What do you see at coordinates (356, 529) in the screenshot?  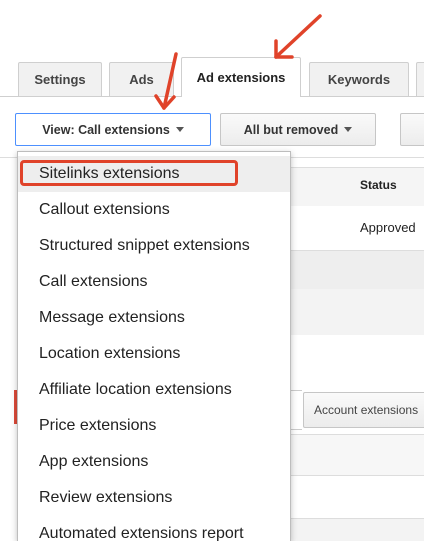 I see `table-row` at bounding box center [356, 529].